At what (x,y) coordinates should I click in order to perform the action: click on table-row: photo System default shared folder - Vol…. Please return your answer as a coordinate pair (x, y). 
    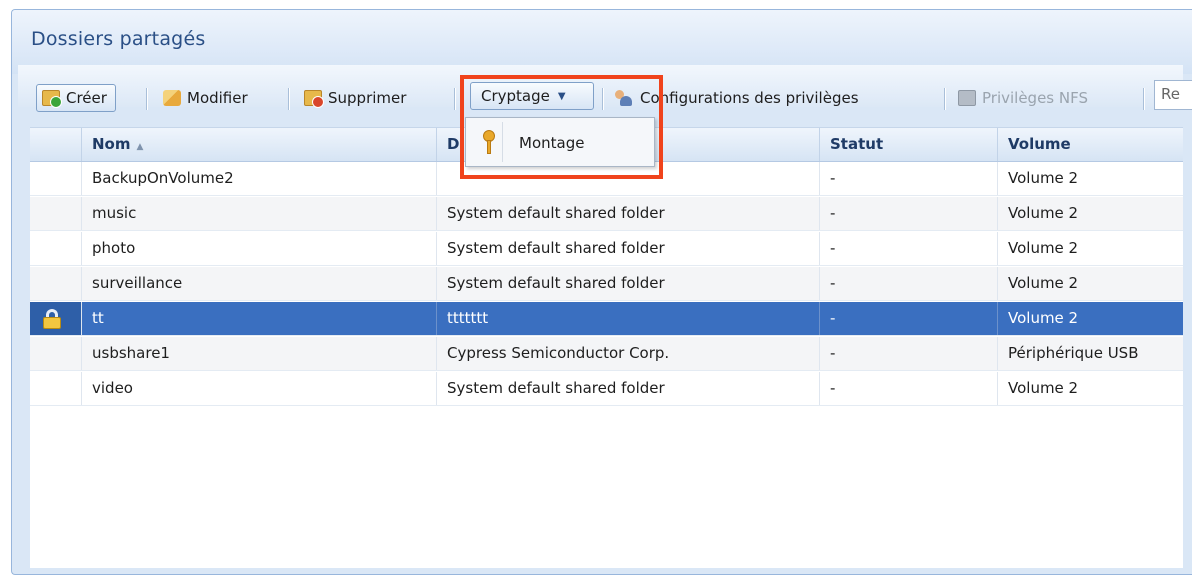
    Looking at the image, I should click on (606, 249).